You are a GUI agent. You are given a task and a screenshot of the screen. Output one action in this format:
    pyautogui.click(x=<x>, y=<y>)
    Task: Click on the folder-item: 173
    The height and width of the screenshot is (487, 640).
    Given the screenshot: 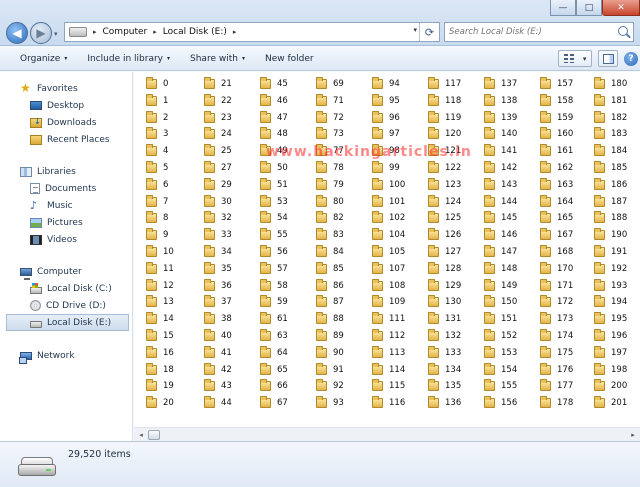 What is the action you would take?
    pyautogui.click(x=556, y=319)
    